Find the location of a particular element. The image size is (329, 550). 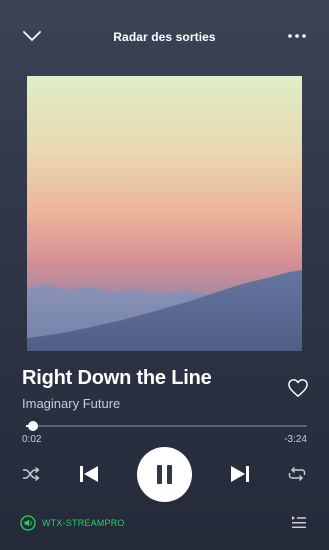

skip-next-icon is located at coordinates (240, 474).